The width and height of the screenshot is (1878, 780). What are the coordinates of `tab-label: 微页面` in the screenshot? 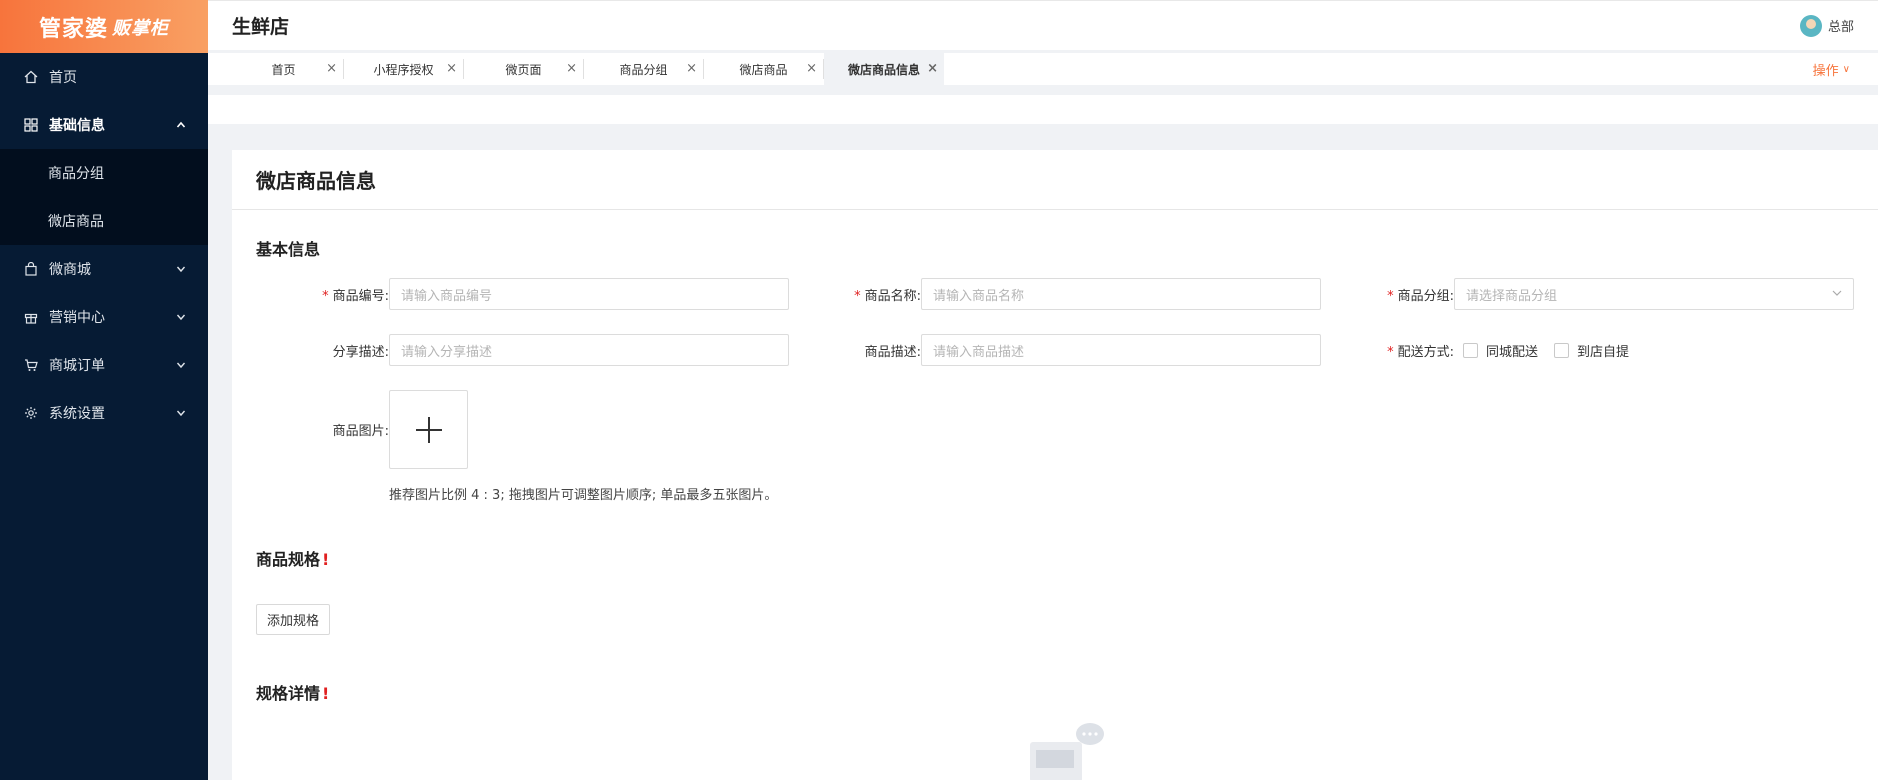 It's located at (523, 69).